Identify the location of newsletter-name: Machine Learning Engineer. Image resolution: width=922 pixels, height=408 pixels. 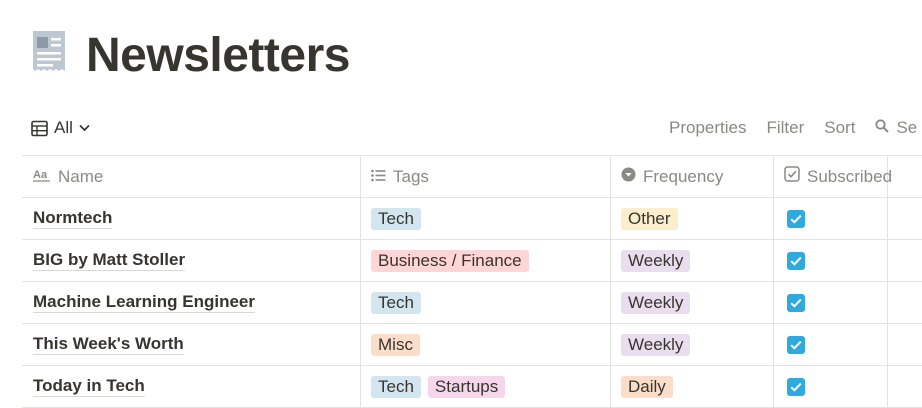
(144, 302).